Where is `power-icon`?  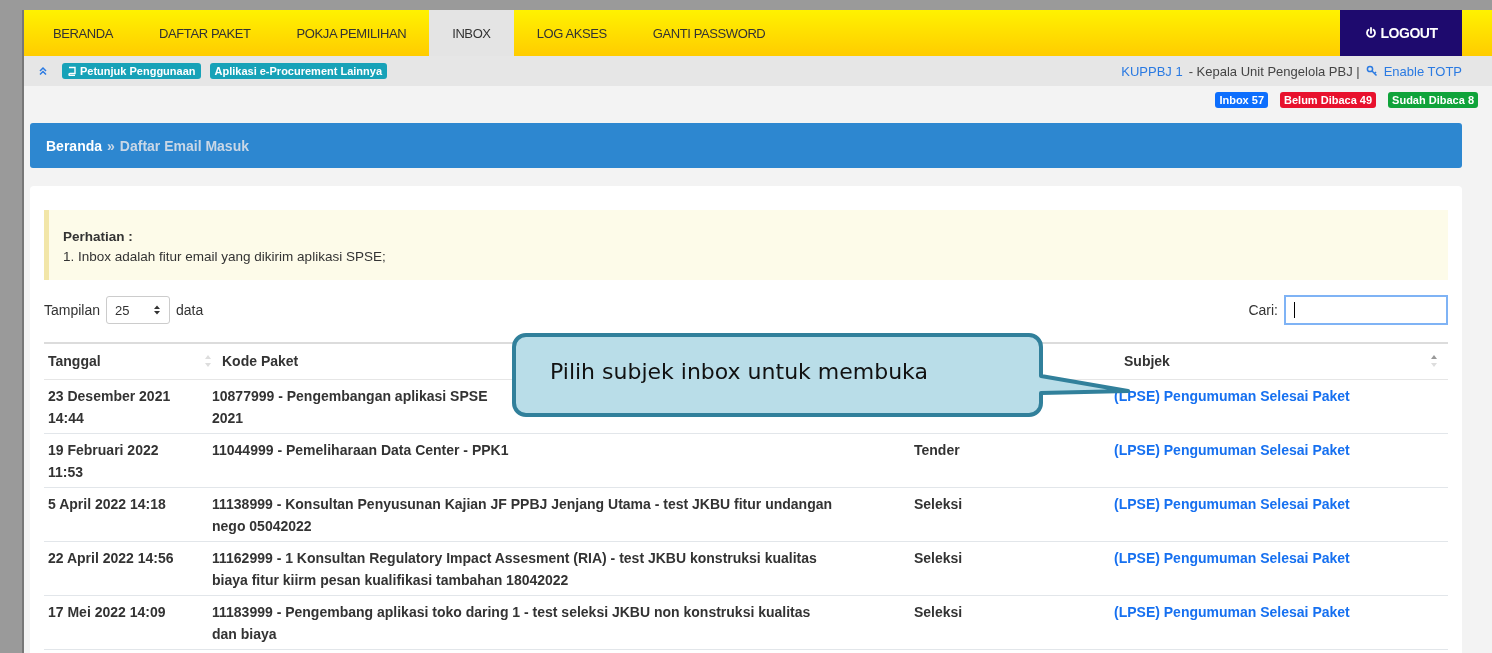
power-icon is located at coordinates (1370, 33).